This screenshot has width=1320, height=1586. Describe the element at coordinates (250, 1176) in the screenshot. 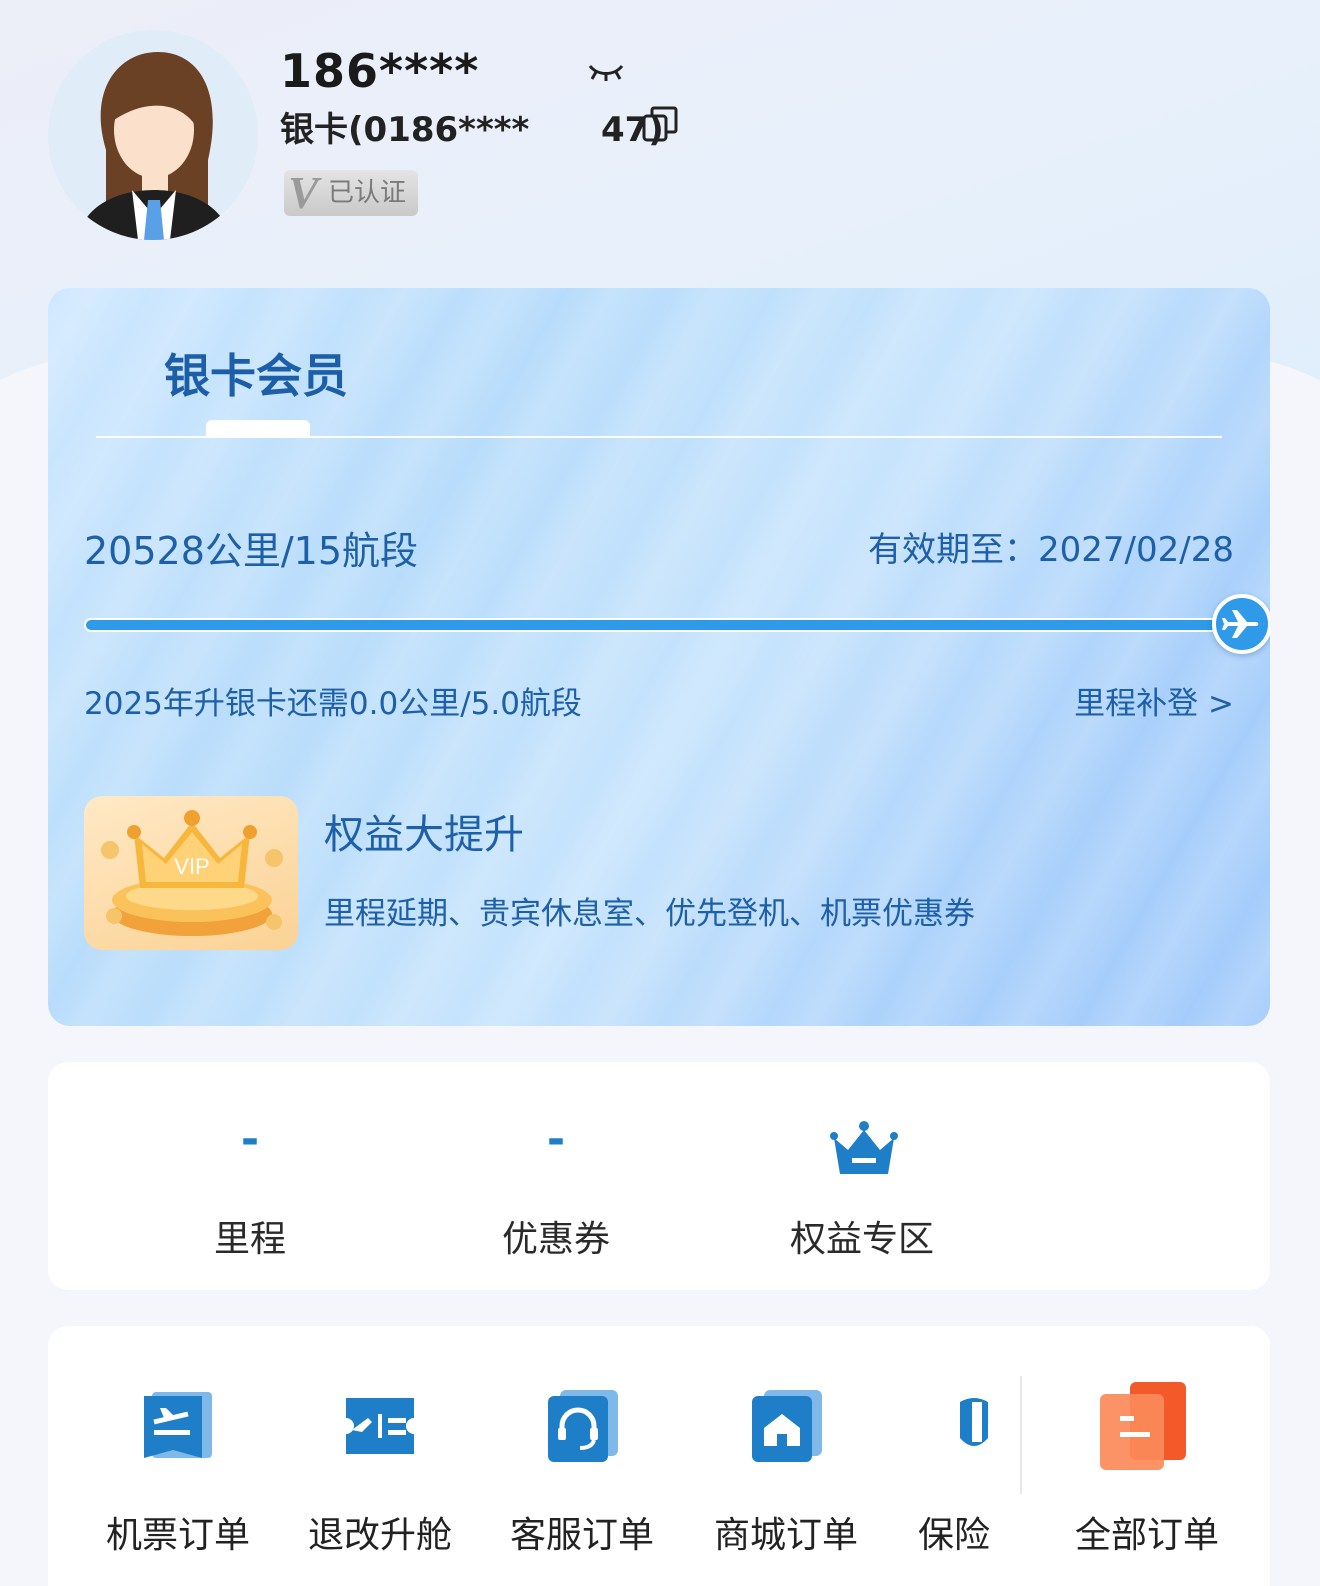

I see `stat-mileage: - 里程` at that location.